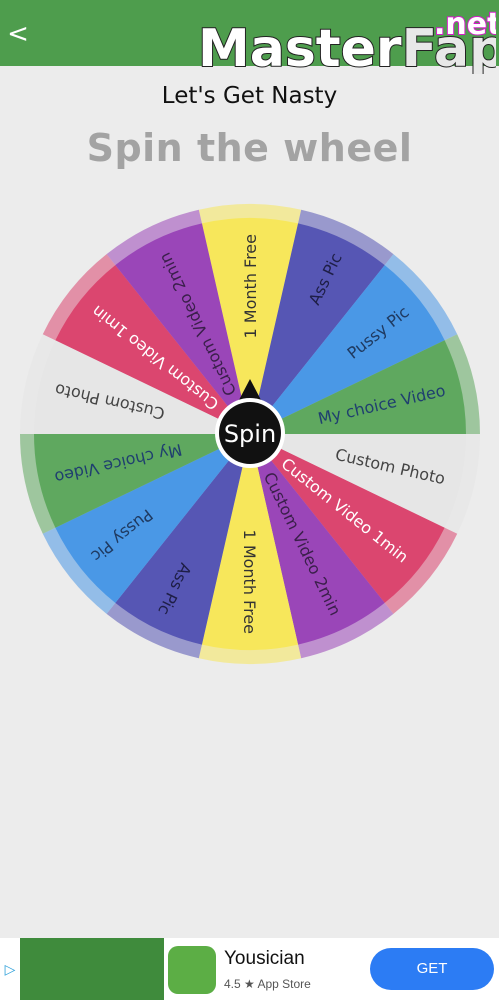  Describe the element at coordinates (267, 984) in the screenshot. I see `ad-rating: 4.5 ★ App Store` at that location.